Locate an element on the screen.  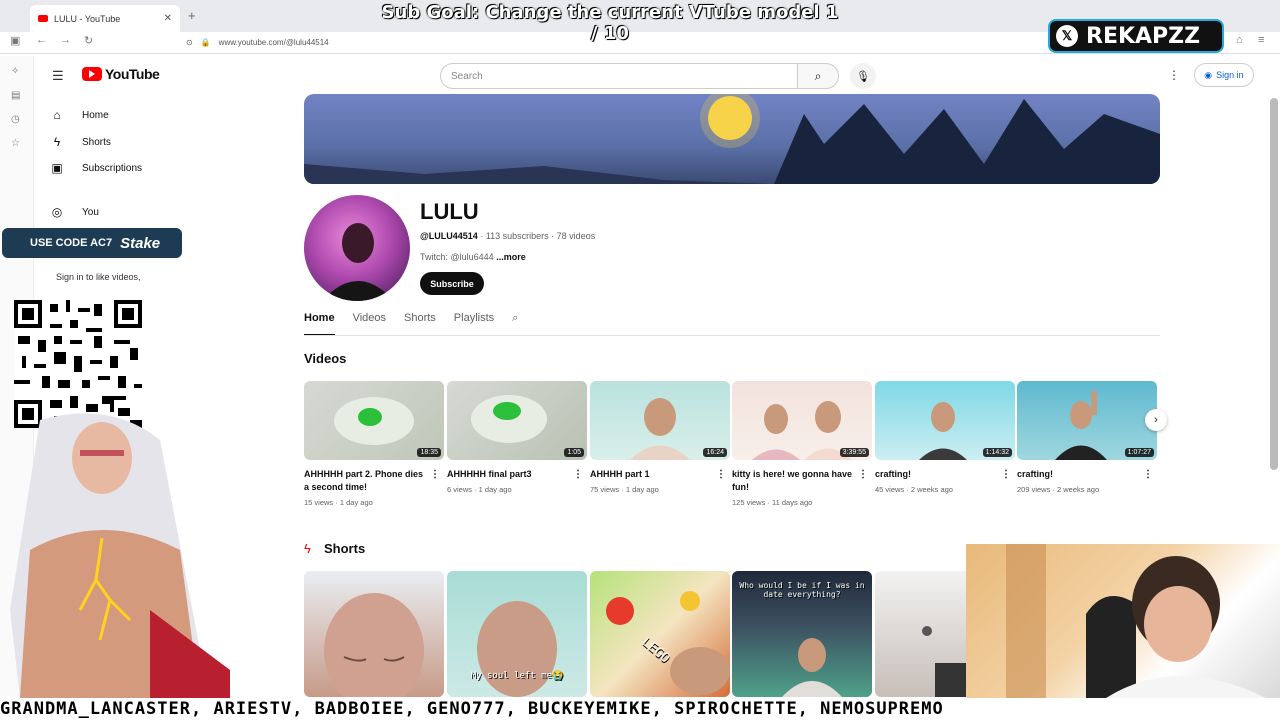
video-duration: 1:07:27 is located at coordinates (1139, 452).